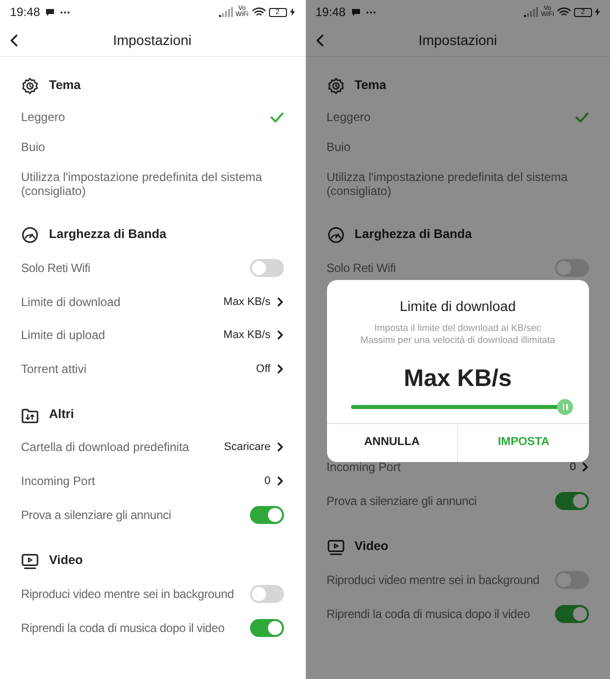 This screenshot has width=610, height=679. I want to click on setting-label: Limite di upload, so click(63, 335).